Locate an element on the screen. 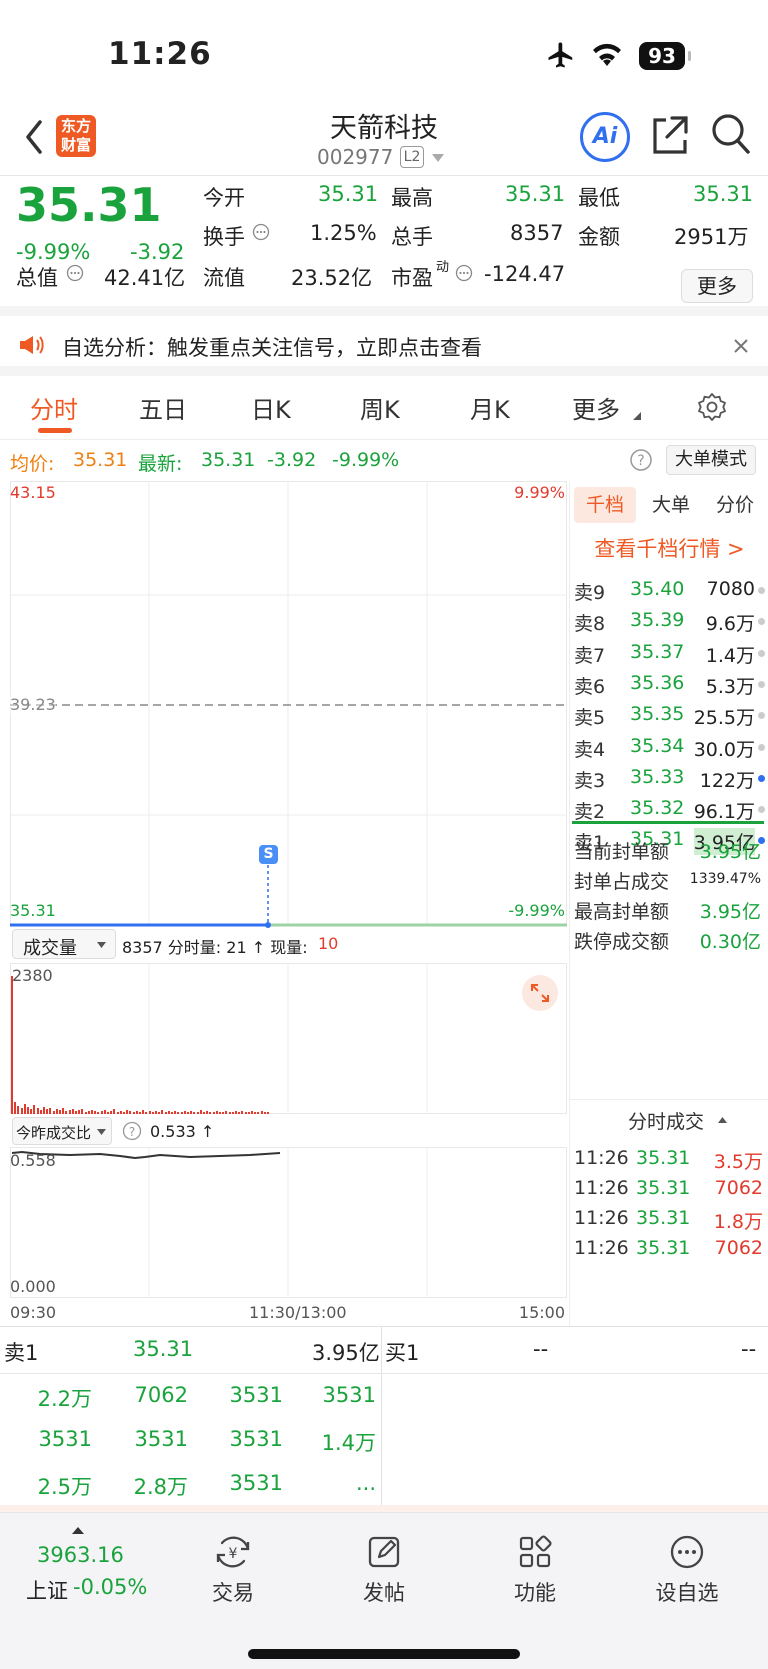 This screenshot has width=768, height=1669. tab-weekly-k: 周K is located at coordinates (380, 407).